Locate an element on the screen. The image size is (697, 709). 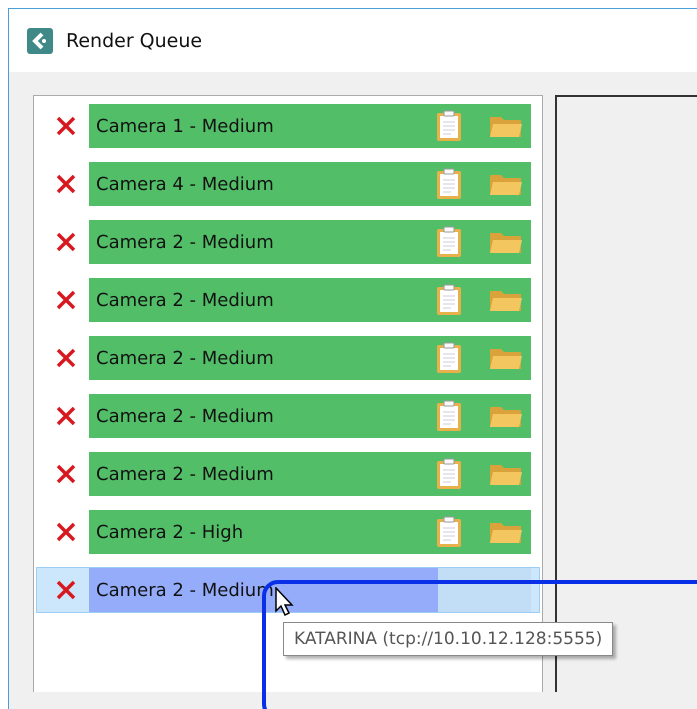
cursor-icon is located at coordinates (285, 602).